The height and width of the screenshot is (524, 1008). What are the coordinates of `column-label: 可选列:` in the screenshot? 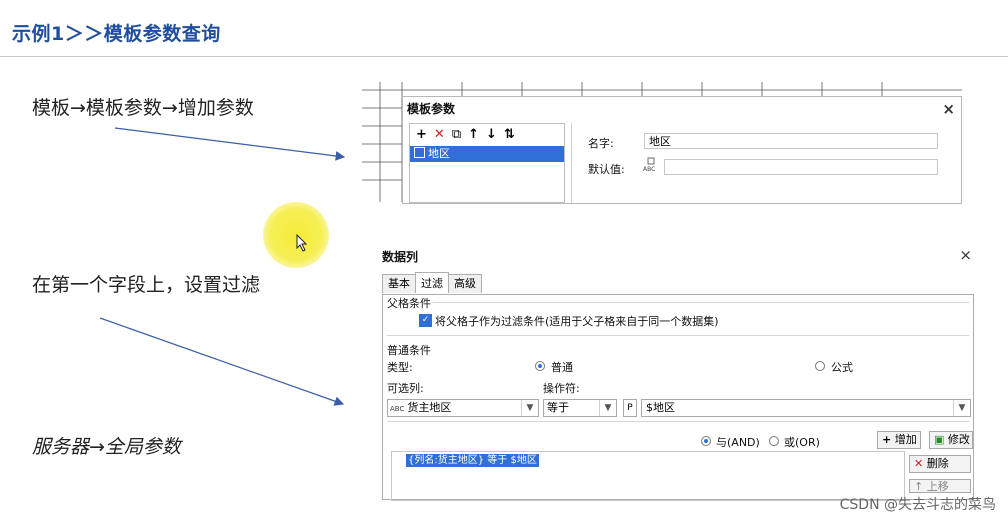 It's located at (405, 388).